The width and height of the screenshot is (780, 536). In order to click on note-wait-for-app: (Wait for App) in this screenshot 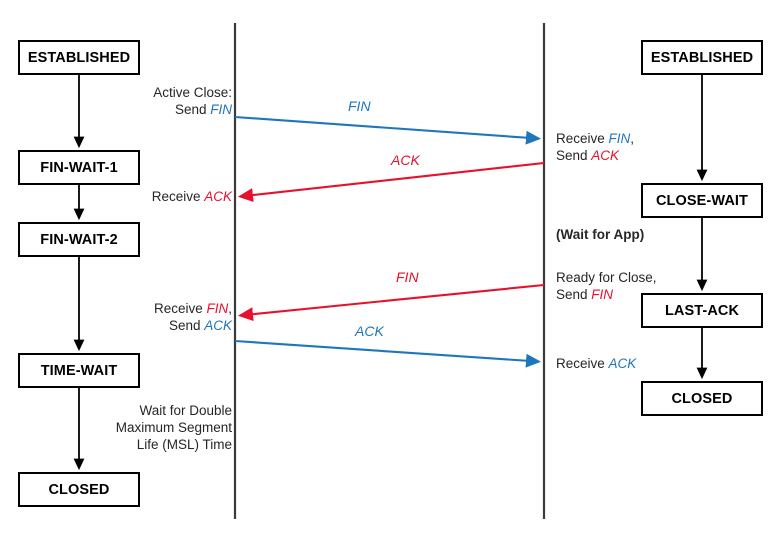, I will do `click(600, 234)`.